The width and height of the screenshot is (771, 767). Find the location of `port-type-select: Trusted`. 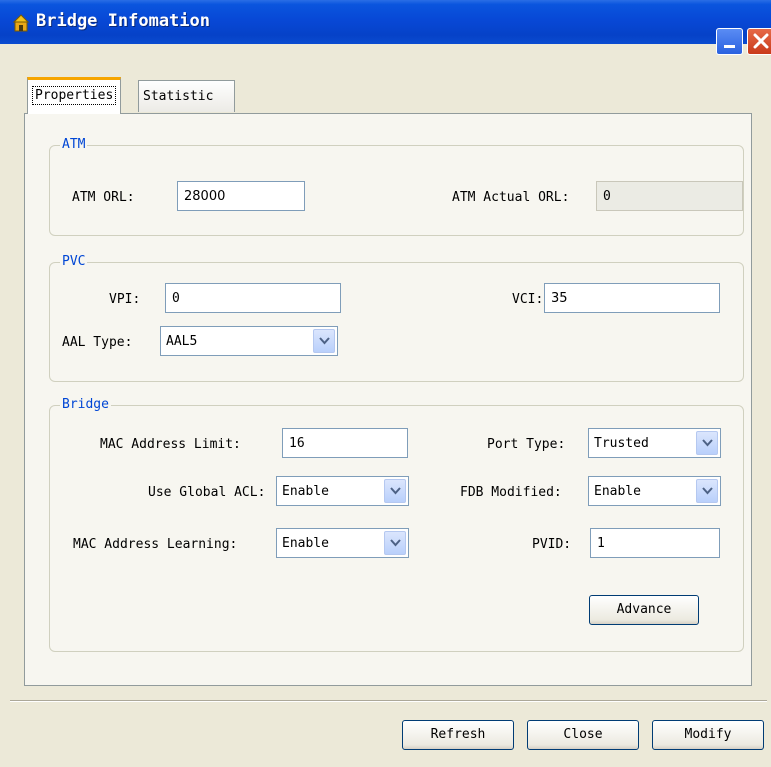

port-type-select: Trusted is located at coordinates (654, 443).